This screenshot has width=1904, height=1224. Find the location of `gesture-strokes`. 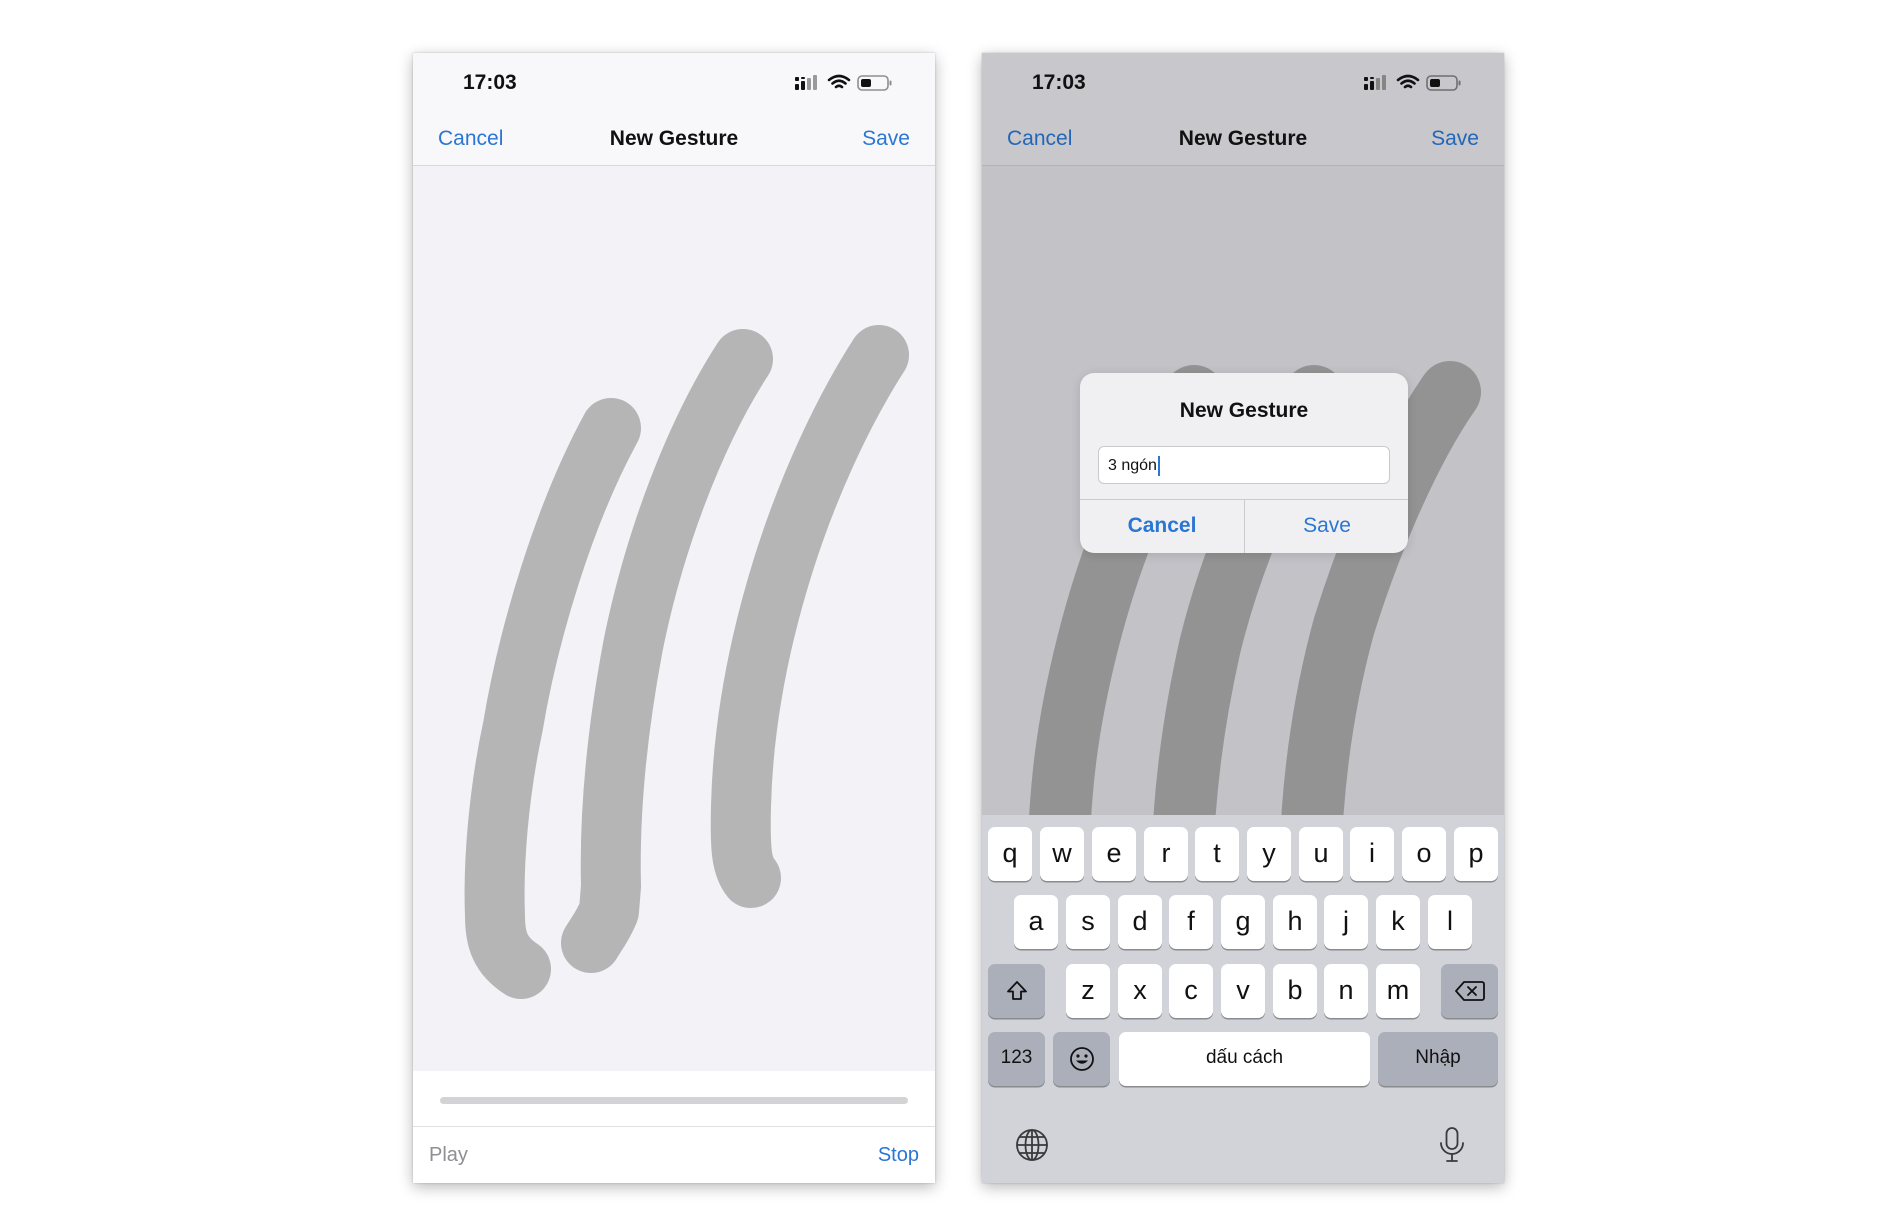

gesture-strokes is located at coordinates (686, 662).